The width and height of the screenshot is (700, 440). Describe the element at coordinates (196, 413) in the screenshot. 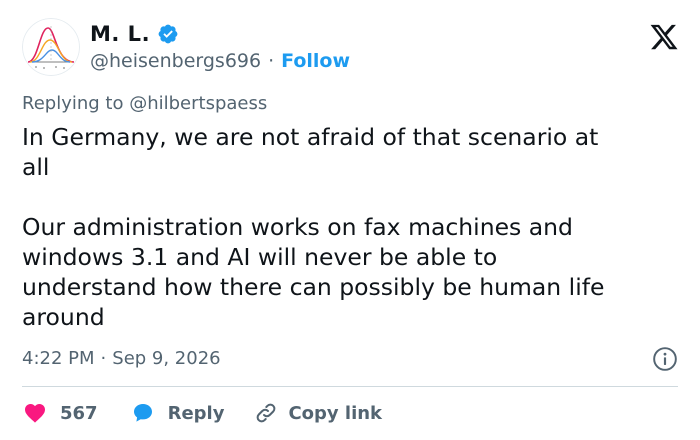

I see `reply-label: Reply` at that location.